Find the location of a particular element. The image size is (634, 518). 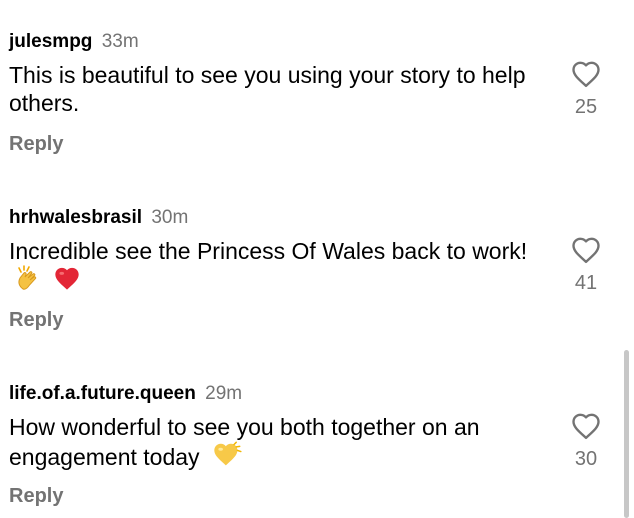

comment-meta: life.of.a.future.queen 29m is located at coordinates (125, 394).